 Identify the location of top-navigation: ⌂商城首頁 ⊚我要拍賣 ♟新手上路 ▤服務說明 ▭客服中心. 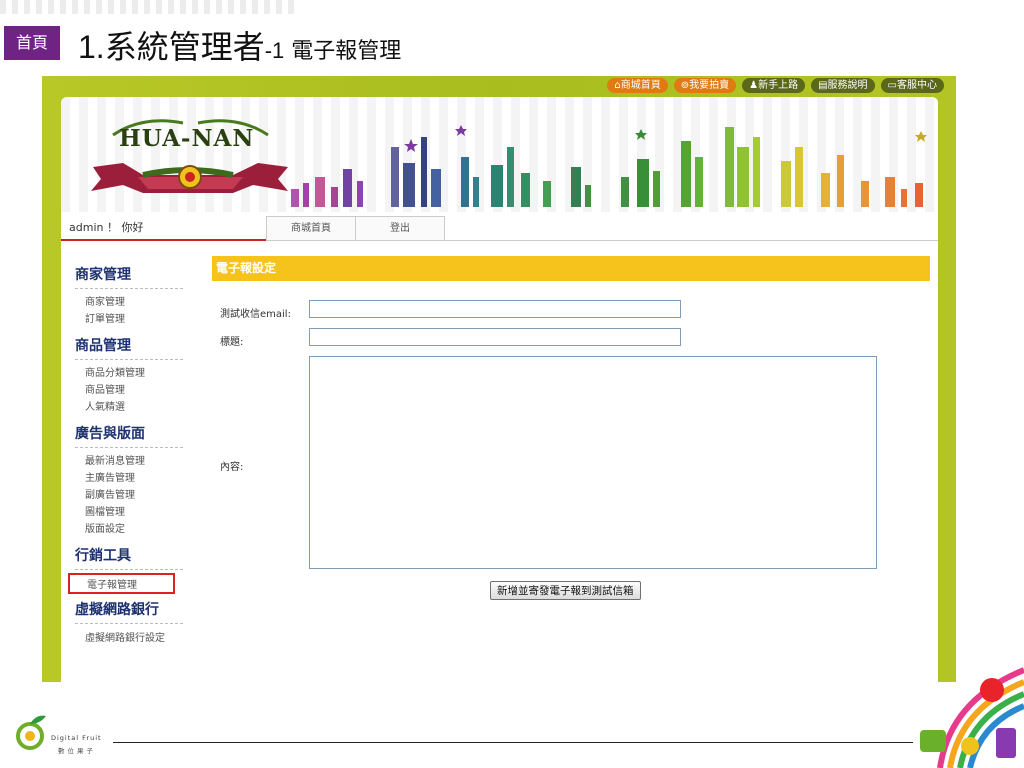
(775, 85).